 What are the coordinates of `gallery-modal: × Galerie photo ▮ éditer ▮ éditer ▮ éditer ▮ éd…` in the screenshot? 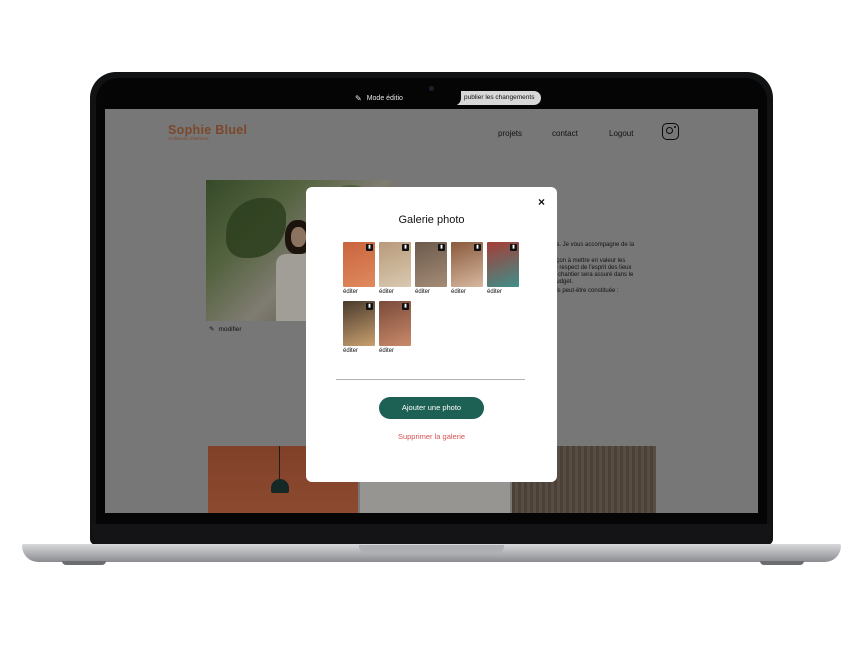 It's located at (431, 334).